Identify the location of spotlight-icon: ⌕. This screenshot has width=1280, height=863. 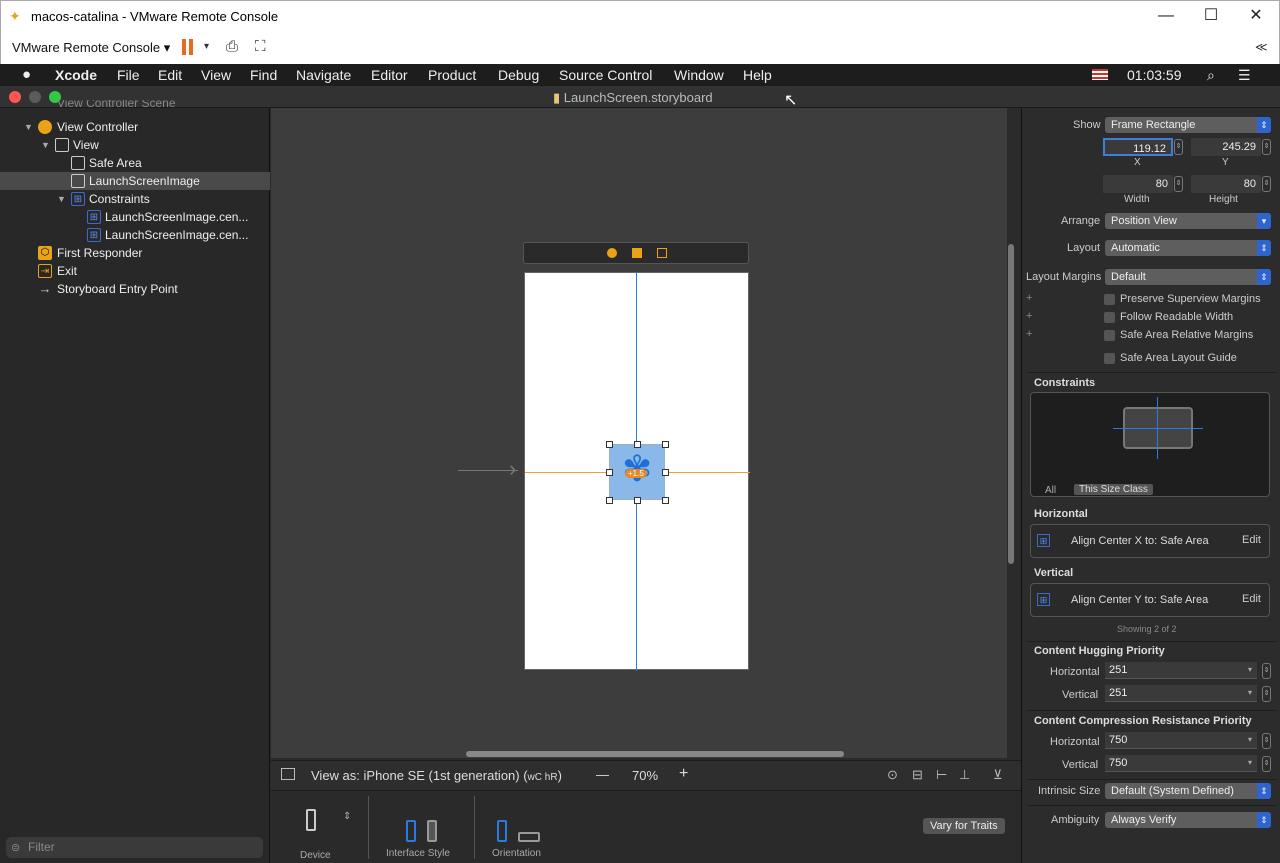
(1211, 75).